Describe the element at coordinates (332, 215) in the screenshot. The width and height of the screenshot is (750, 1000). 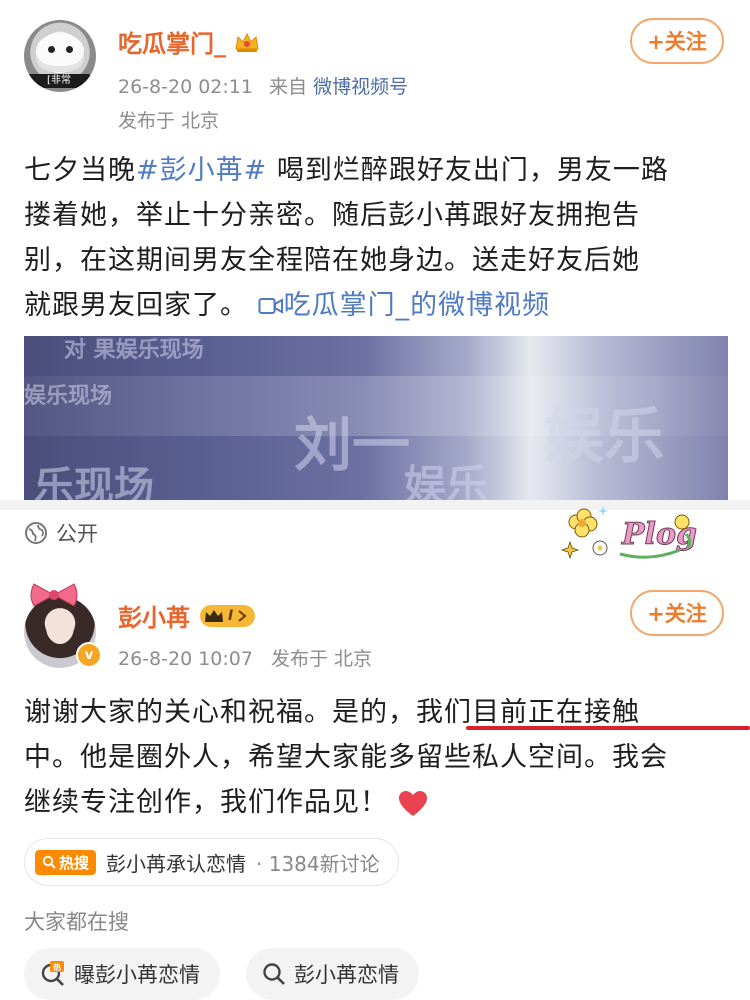
I see `post-line: 搂着她，举止十分亲密。随后彭小苒跟好友拥抱告` at that location.